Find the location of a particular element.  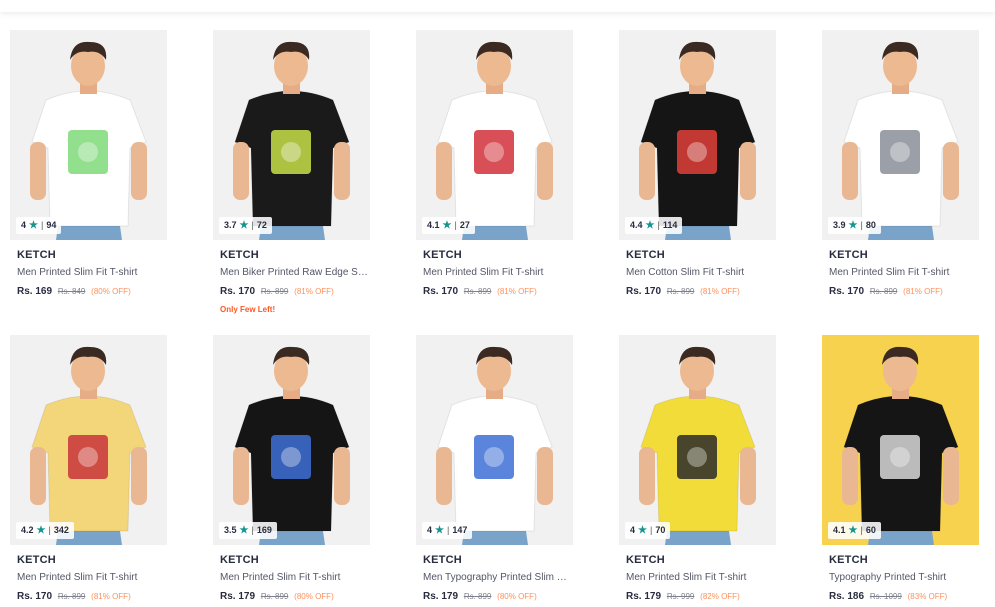

rating-badge: 4.4 ★ | 114 is located at coordinates (654, 225).